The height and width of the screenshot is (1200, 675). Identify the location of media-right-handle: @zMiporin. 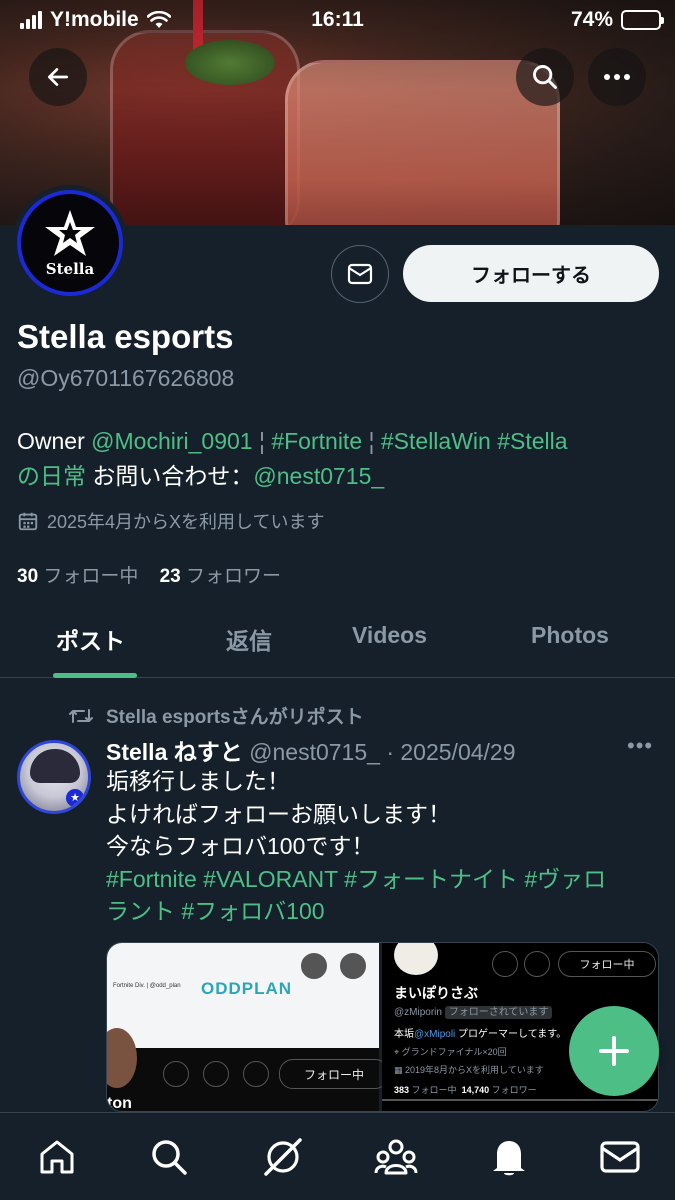
(418, 1012).